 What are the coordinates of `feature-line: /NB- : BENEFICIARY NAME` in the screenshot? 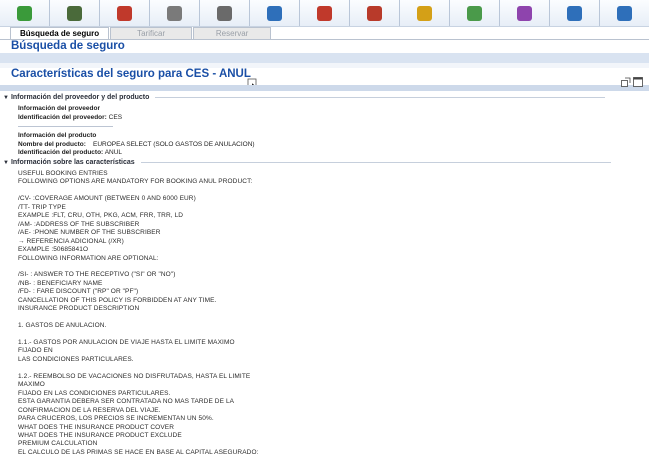 It's located at (60, 283).